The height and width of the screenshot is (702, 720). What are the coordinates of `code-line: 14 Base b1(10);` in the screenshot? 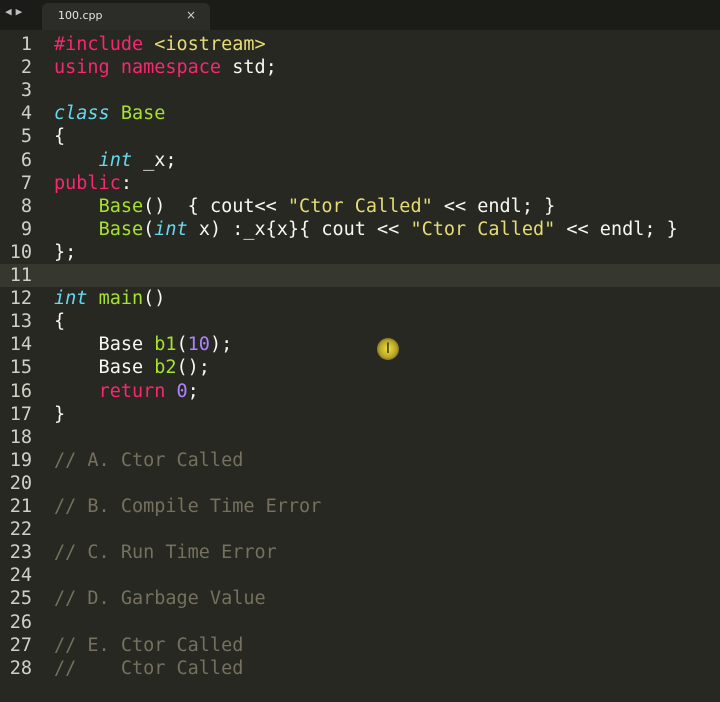 It's located at (360, 344).